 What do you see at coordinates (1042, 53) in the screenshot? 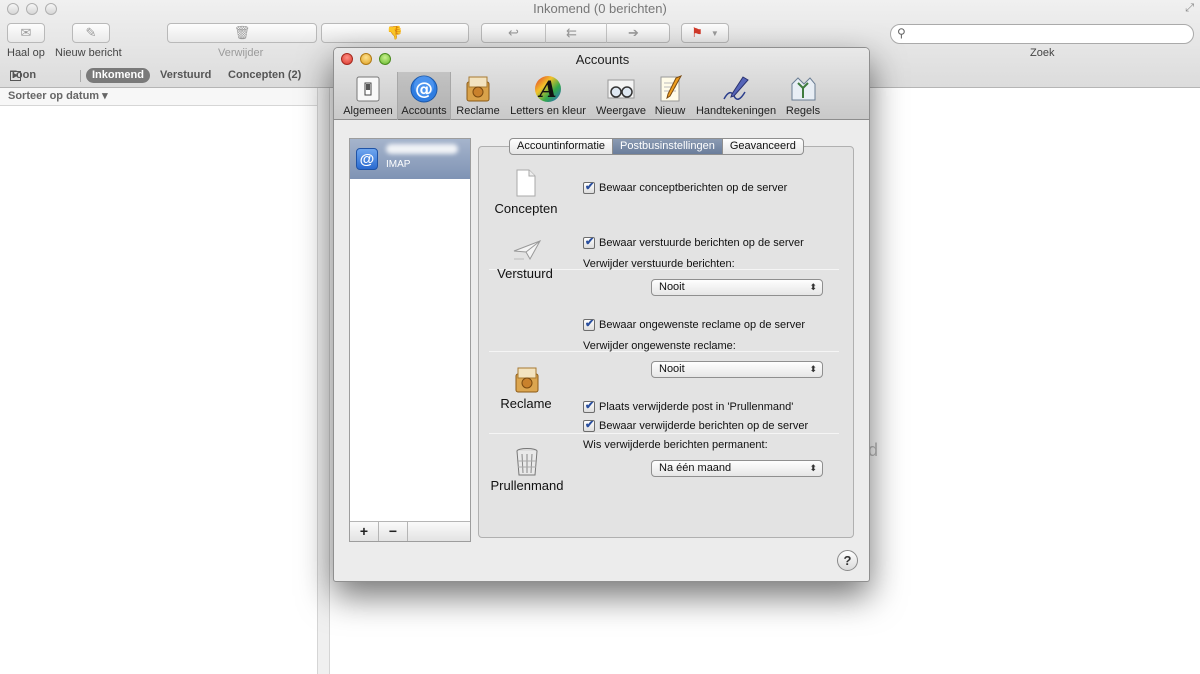
I see `search-label: Zoek` at bounding box center [1042, 53].